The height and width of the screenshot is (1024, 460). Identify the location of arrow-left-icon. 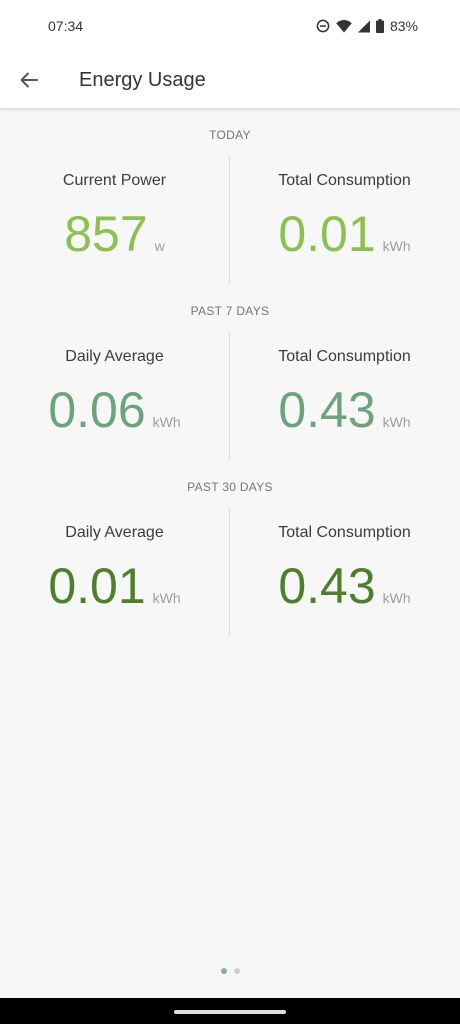
(29, 80).